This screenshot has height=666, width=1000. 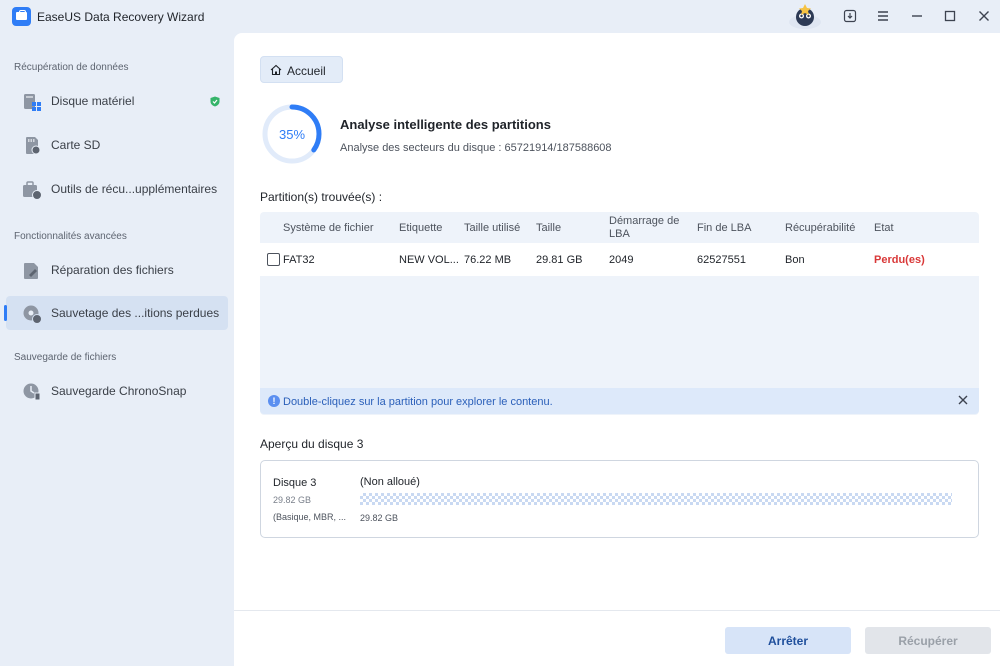 What do you see at coordinates (795, 260) in the screenshot?
I see `cell-recoverability: Bon` at bounding box center [795, 260].